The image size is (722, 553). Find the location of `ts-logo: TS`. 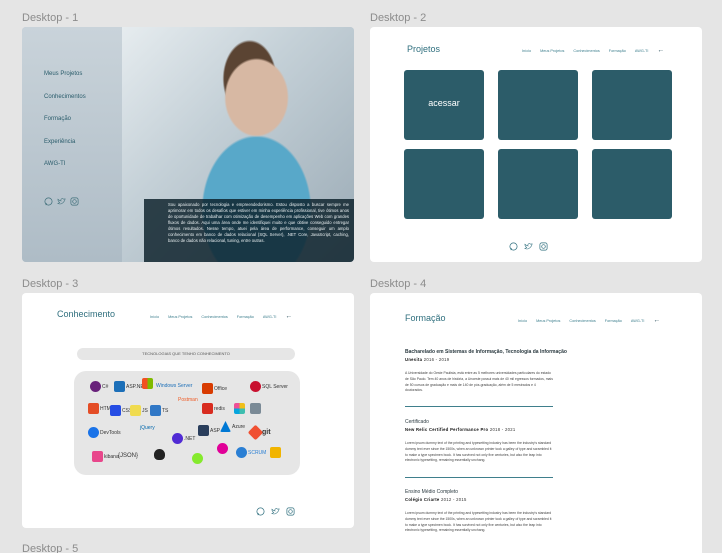

ts-logo: TS is located at coordinates (159, 410).